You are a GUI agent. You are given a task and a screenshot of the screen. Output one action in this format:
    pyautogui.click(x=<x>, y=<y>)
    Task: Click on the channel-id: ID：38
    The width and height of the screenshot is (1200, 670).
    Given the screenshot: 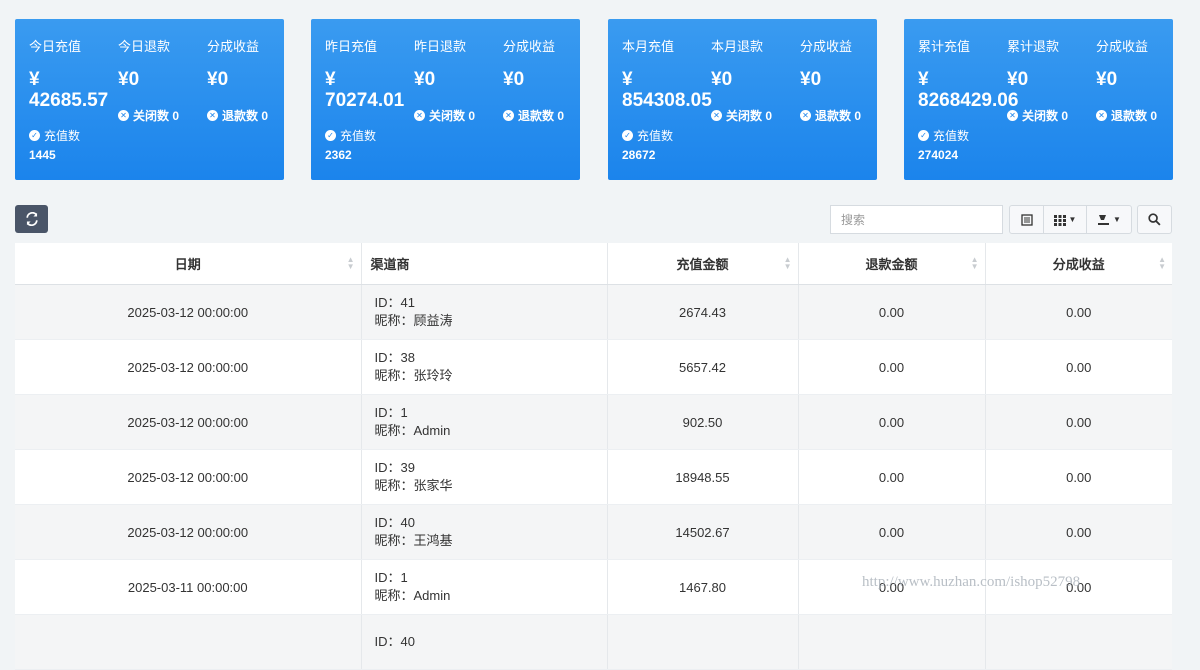 What is the action you would take?
    pyautogui.click(x=394, y=357)
    